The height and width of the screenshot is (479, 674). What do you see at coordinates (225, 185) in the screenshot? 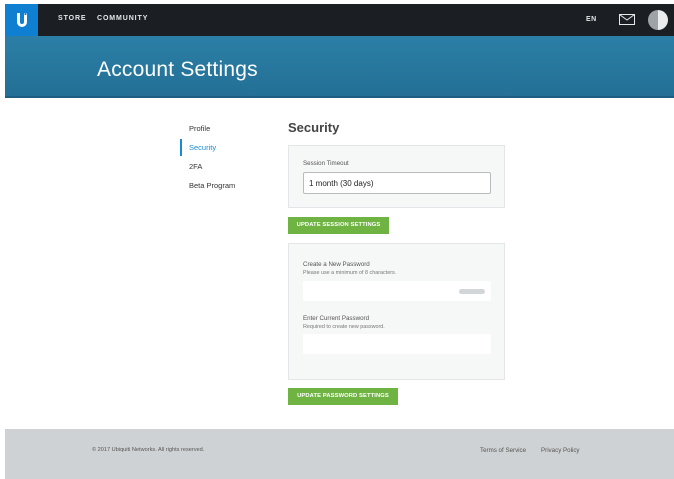
I see `sidebar-item-beta-program: Beta Program` at bounding box center [225, 185].